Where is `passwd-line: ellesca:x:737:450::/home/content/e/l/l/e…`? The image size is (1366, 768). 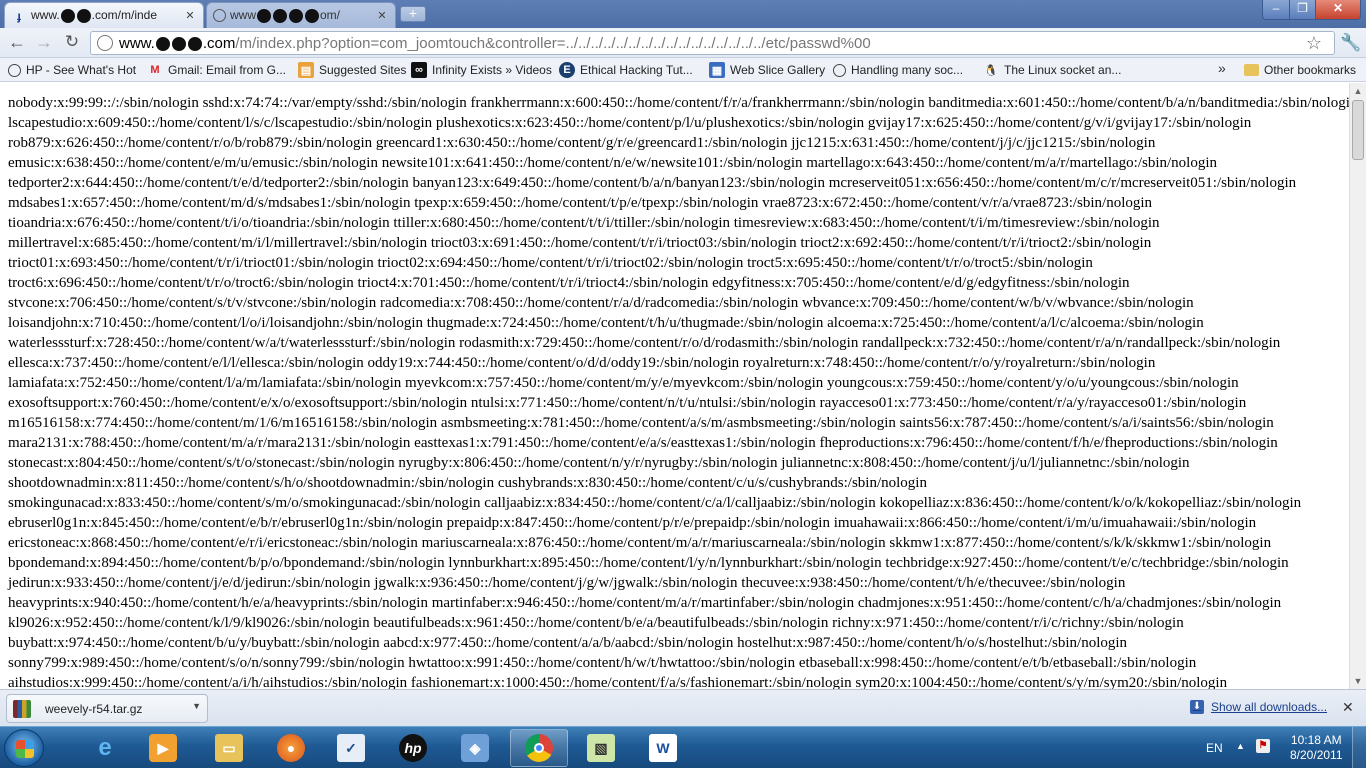
passwd-line: ellesca:x:737:450::/home/content/e/l/l/e… is located at coordinates (582, 363).